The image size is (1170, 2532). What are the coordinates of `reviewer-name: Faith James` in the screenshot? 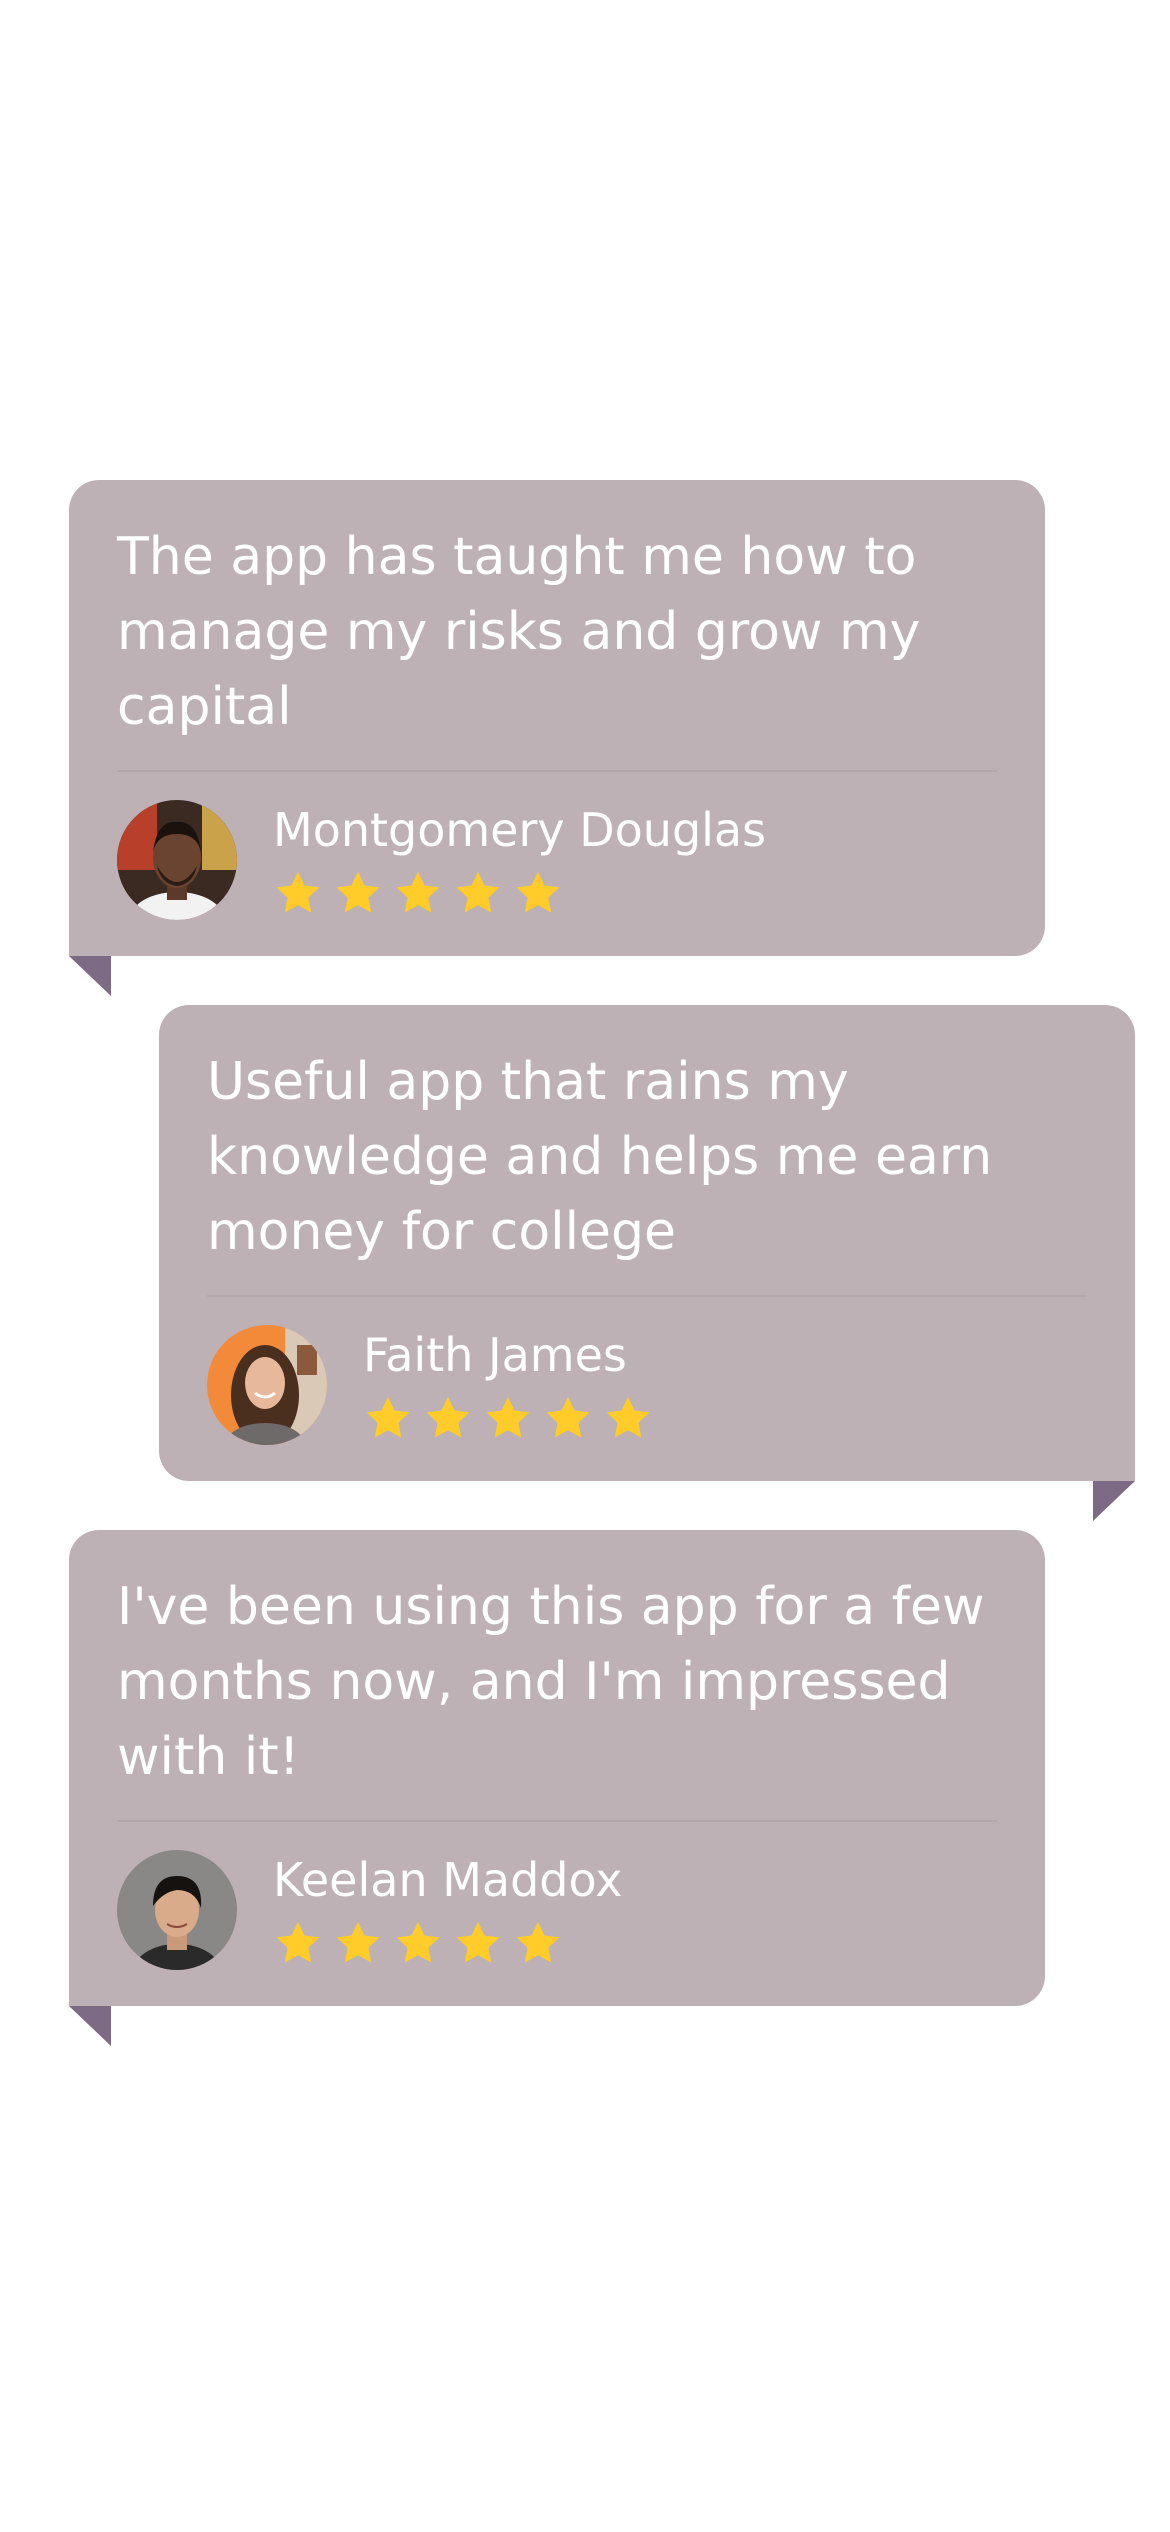 It's located at (495, 1355).